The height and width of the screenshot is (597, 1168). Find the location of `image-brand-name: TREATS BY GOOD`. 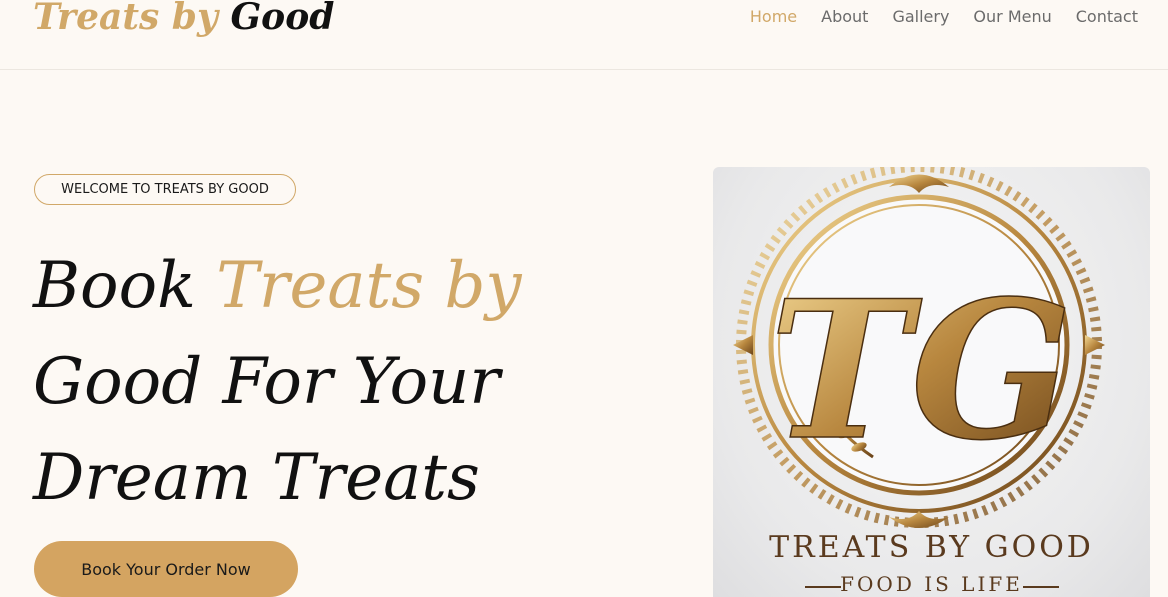

image-brand-name: TREATS BY GOOD is located at coordinates (931, 547).